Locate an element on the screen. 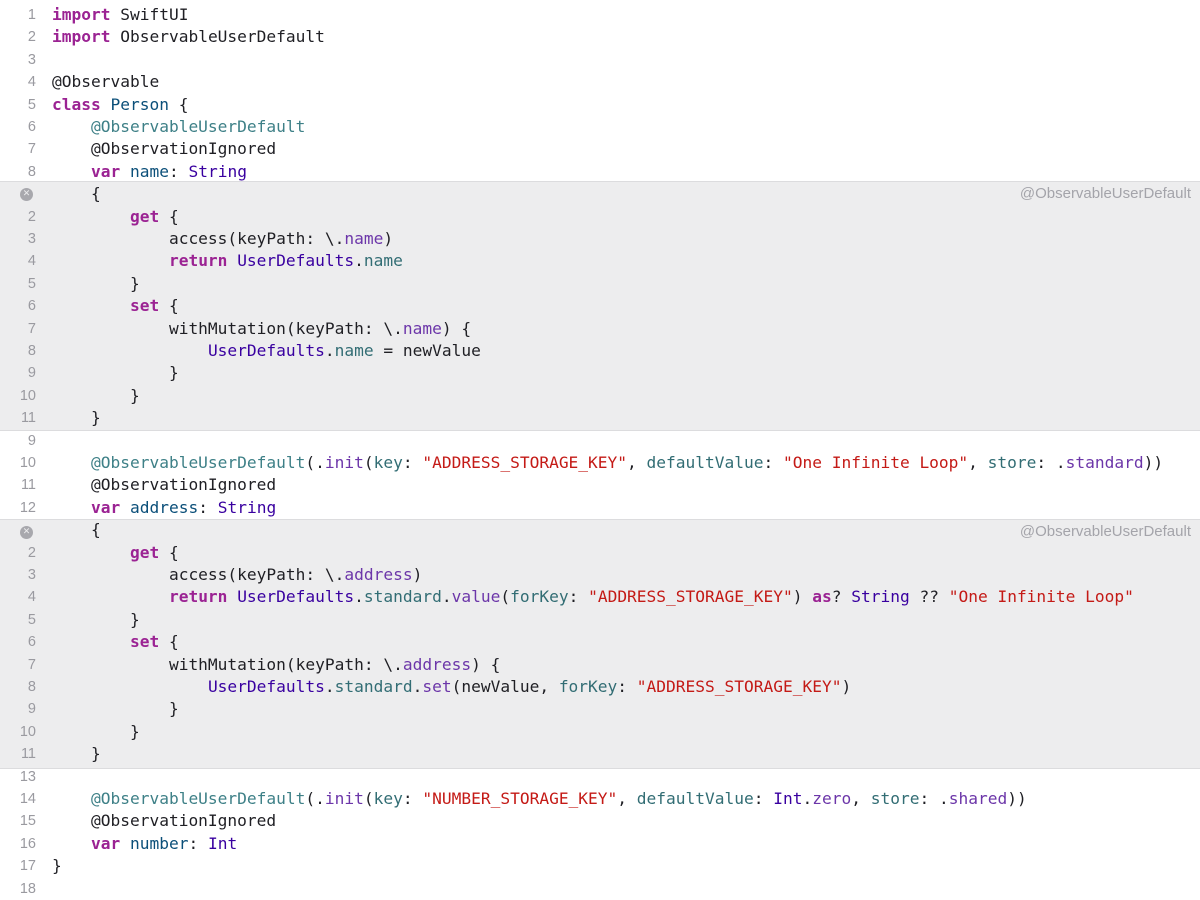 This screenshot has height=900, width=1200. code-line: 3 access(keyPath: \.address) is located at coordinates (600, 575).